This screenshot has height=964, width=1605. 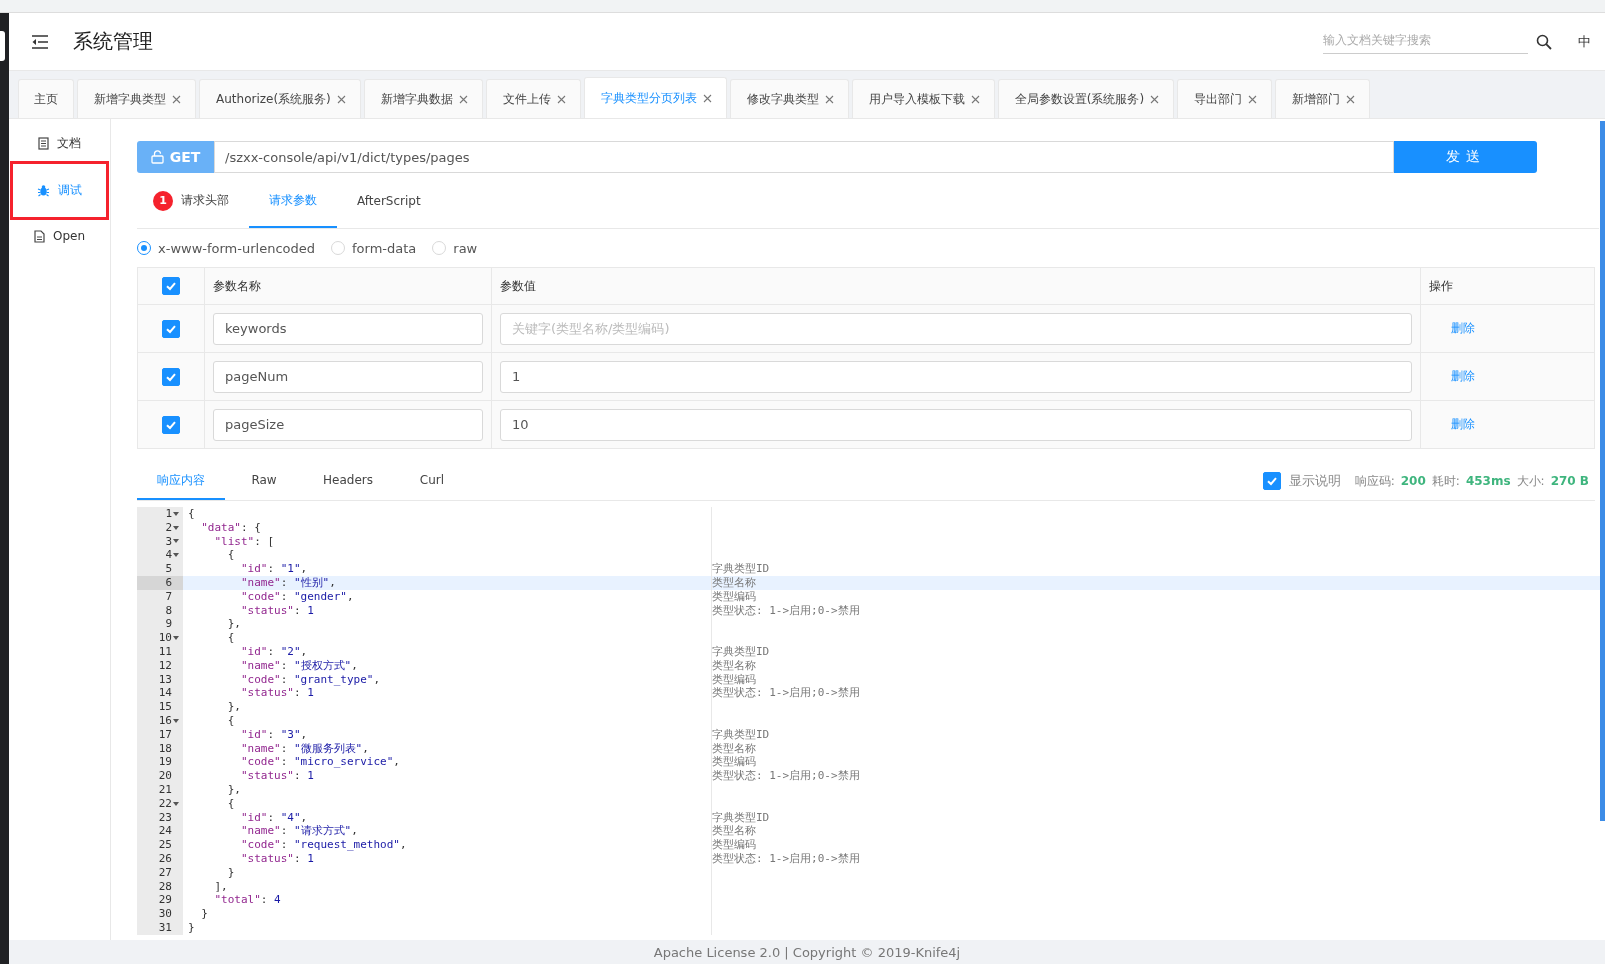 I want to click on page-tab: 新增字典类型, so click(x=136, y=98).